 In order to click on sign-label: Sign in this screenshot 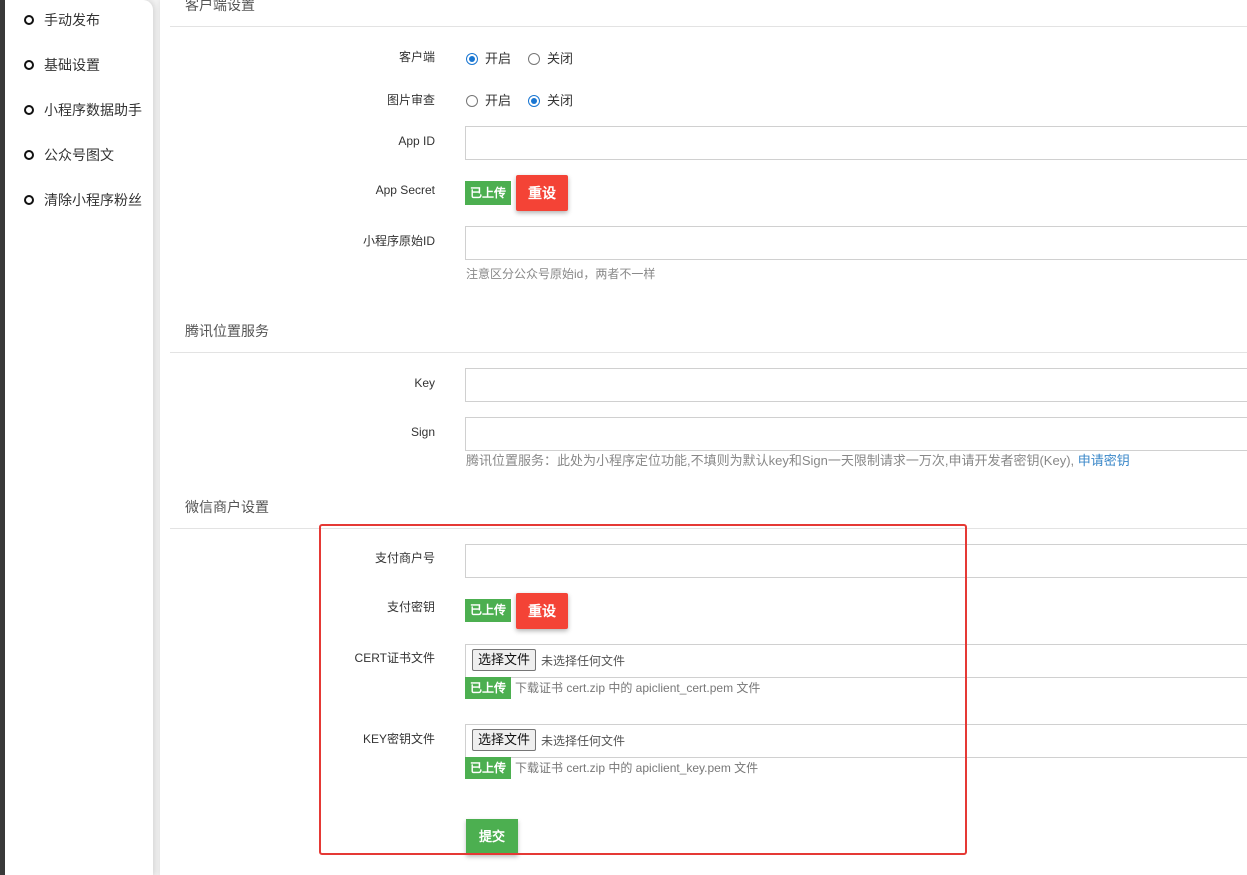, I will do `click(422, 432)`.